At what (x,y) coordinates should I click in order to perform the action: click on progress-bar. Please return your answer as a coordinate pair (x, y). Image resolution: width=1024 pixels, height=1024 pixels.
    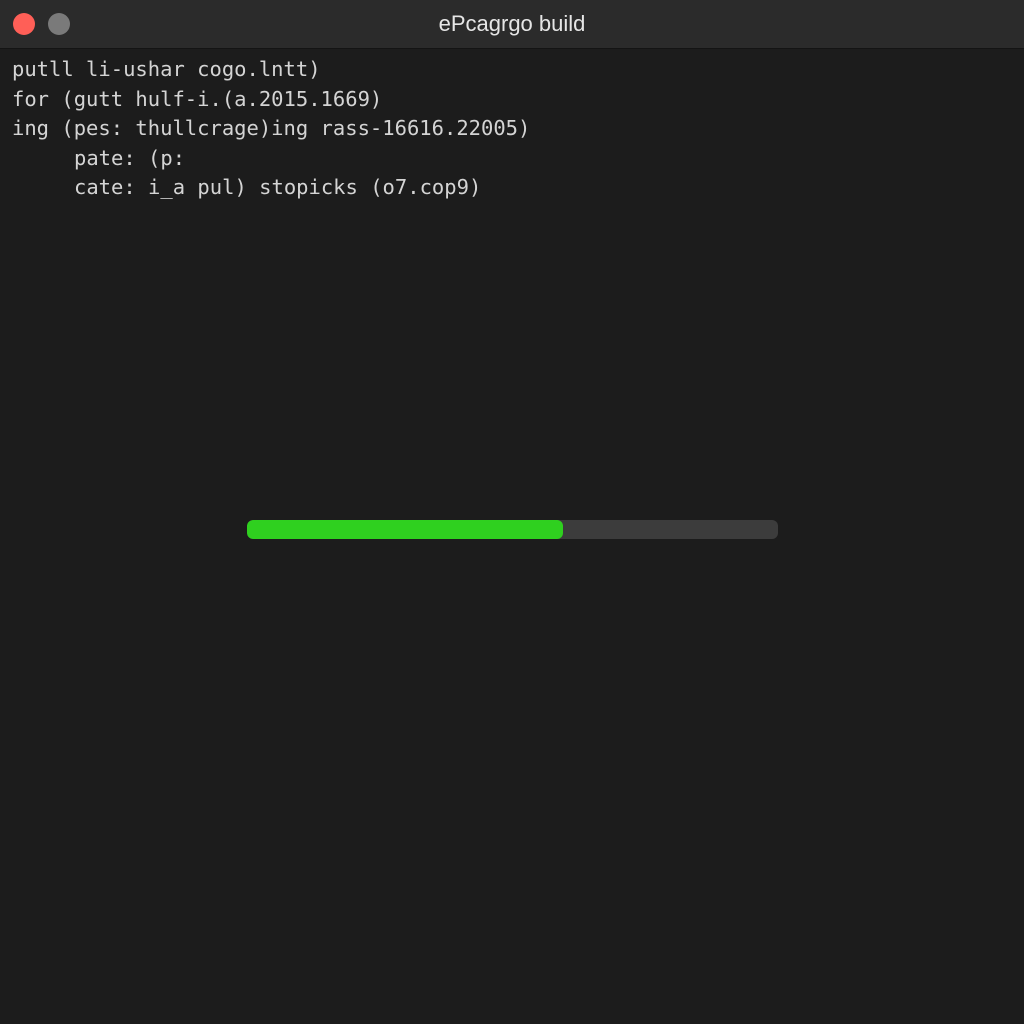
    Looking at the image, I should click on (512, 529).